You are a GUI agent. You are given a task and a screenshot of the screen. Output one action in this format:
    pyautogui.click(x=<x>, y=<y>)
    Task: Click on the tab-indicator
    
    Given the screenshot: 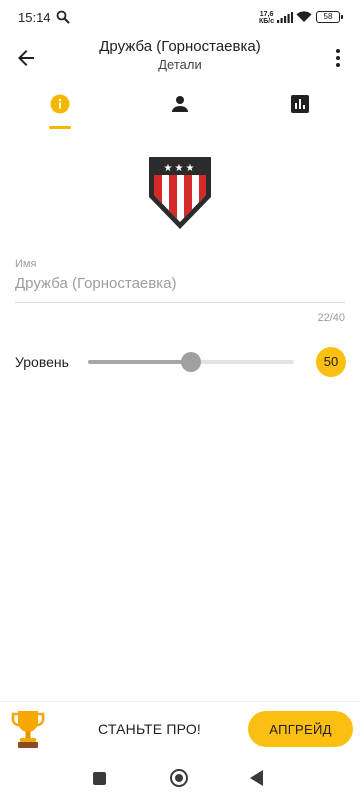 What is the action you would take?
    pyautogui.click(x=60, y=127)
    